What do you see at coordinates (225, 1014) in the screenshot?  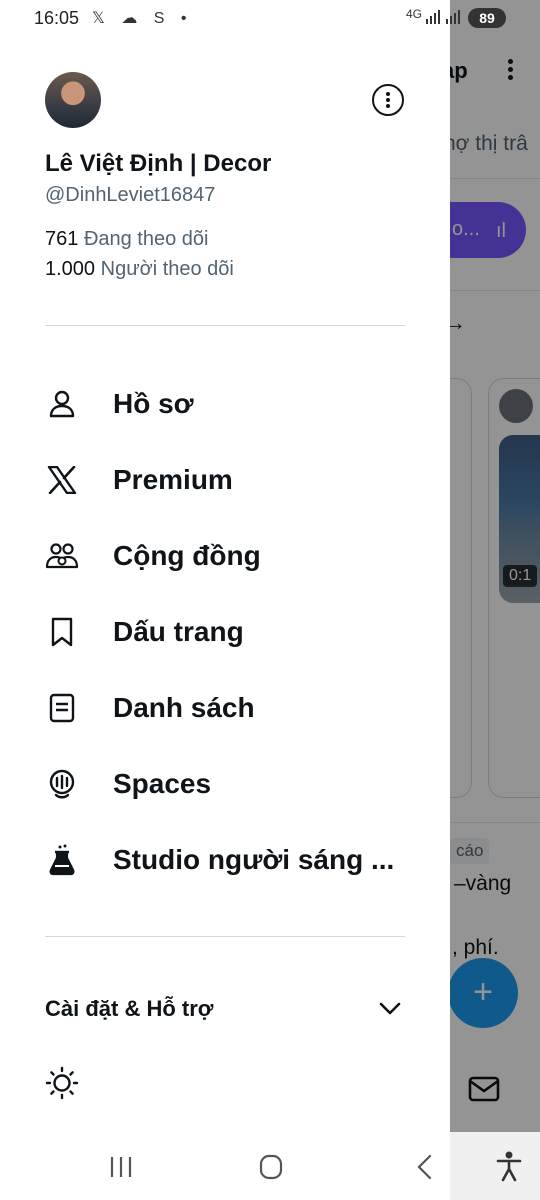 I see `settings-support-toggle: Cài đặt & Hỗ trợ` at bounding box center [225, 1014].